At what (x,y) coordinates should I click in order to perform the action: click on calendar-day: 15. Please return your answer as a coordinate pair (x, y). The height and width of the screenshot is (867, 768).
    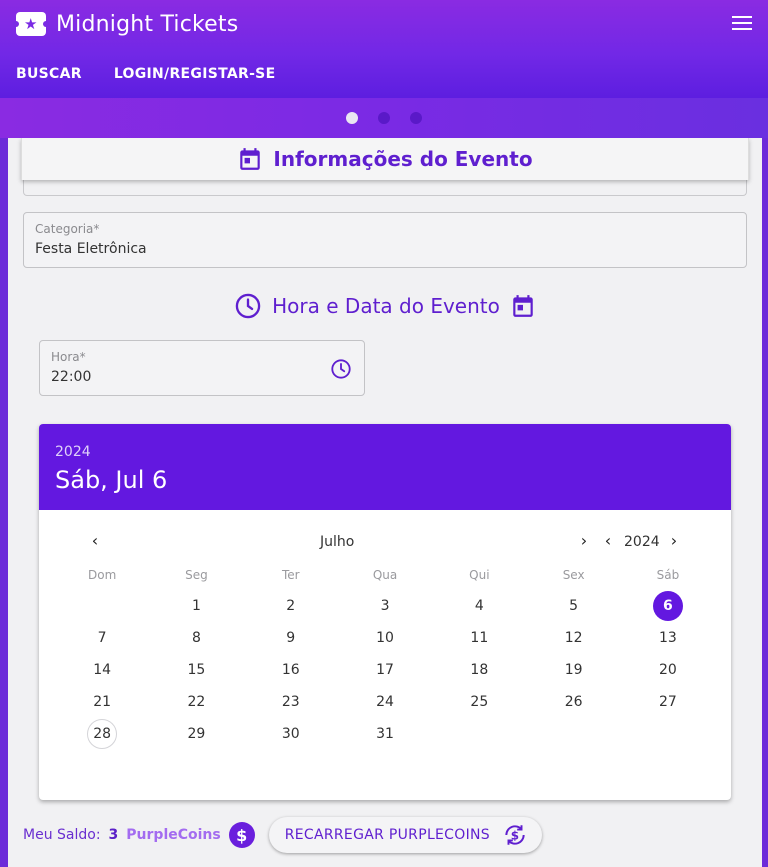
    Looking at the image, I should click on (196, 670).